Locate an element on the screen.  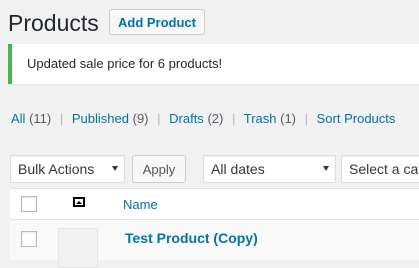
bulk-actions-value: Bulk Actions is located at coordinates (56, 169).